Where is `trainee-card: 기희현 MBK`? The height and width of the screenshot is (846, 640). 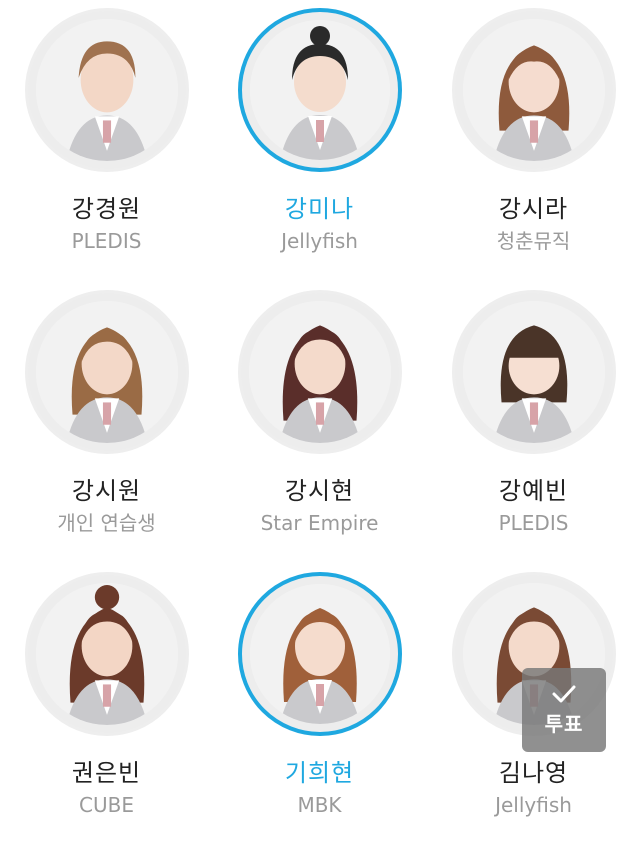 trainee-card: 기희현 MBK is located at coordinates (319, 705).